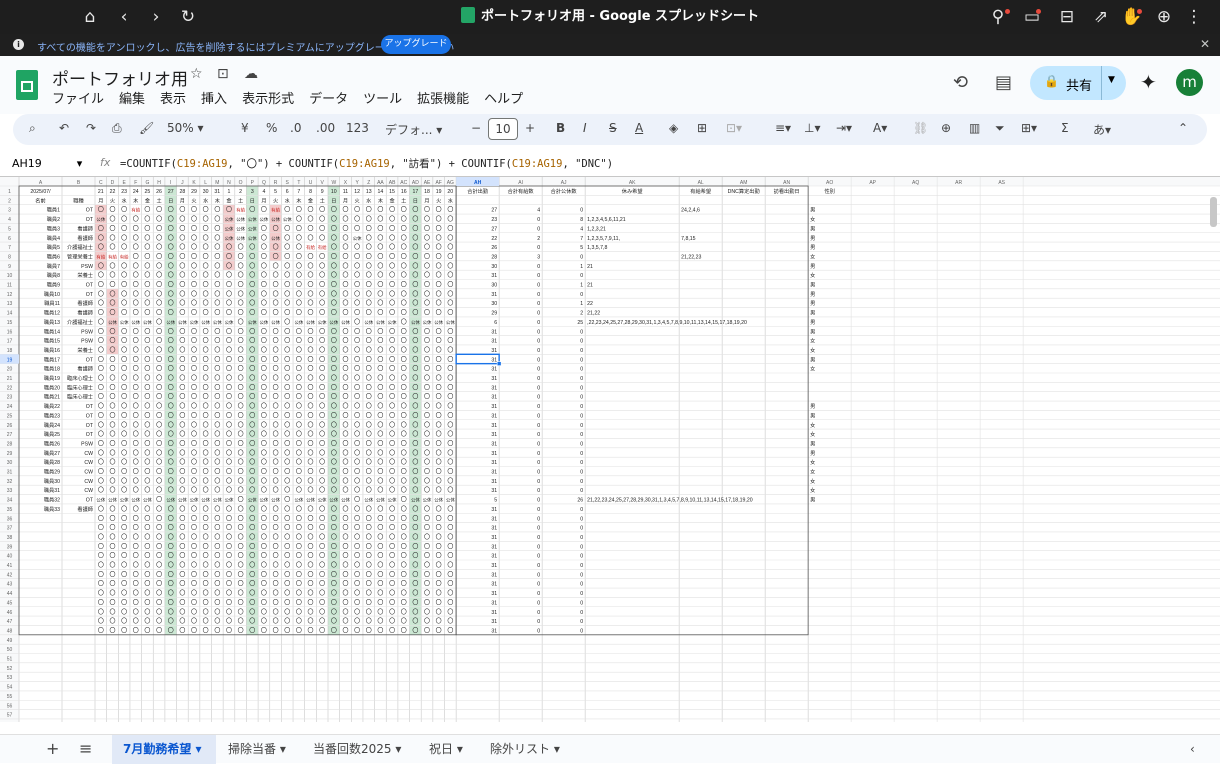 Image resolution: width=1220 pixels, height=764 pixels. What do you see at coordinates (10, 491) in the screenshot?
I see `row-header-33: 33` at bounding box center [10, 491].